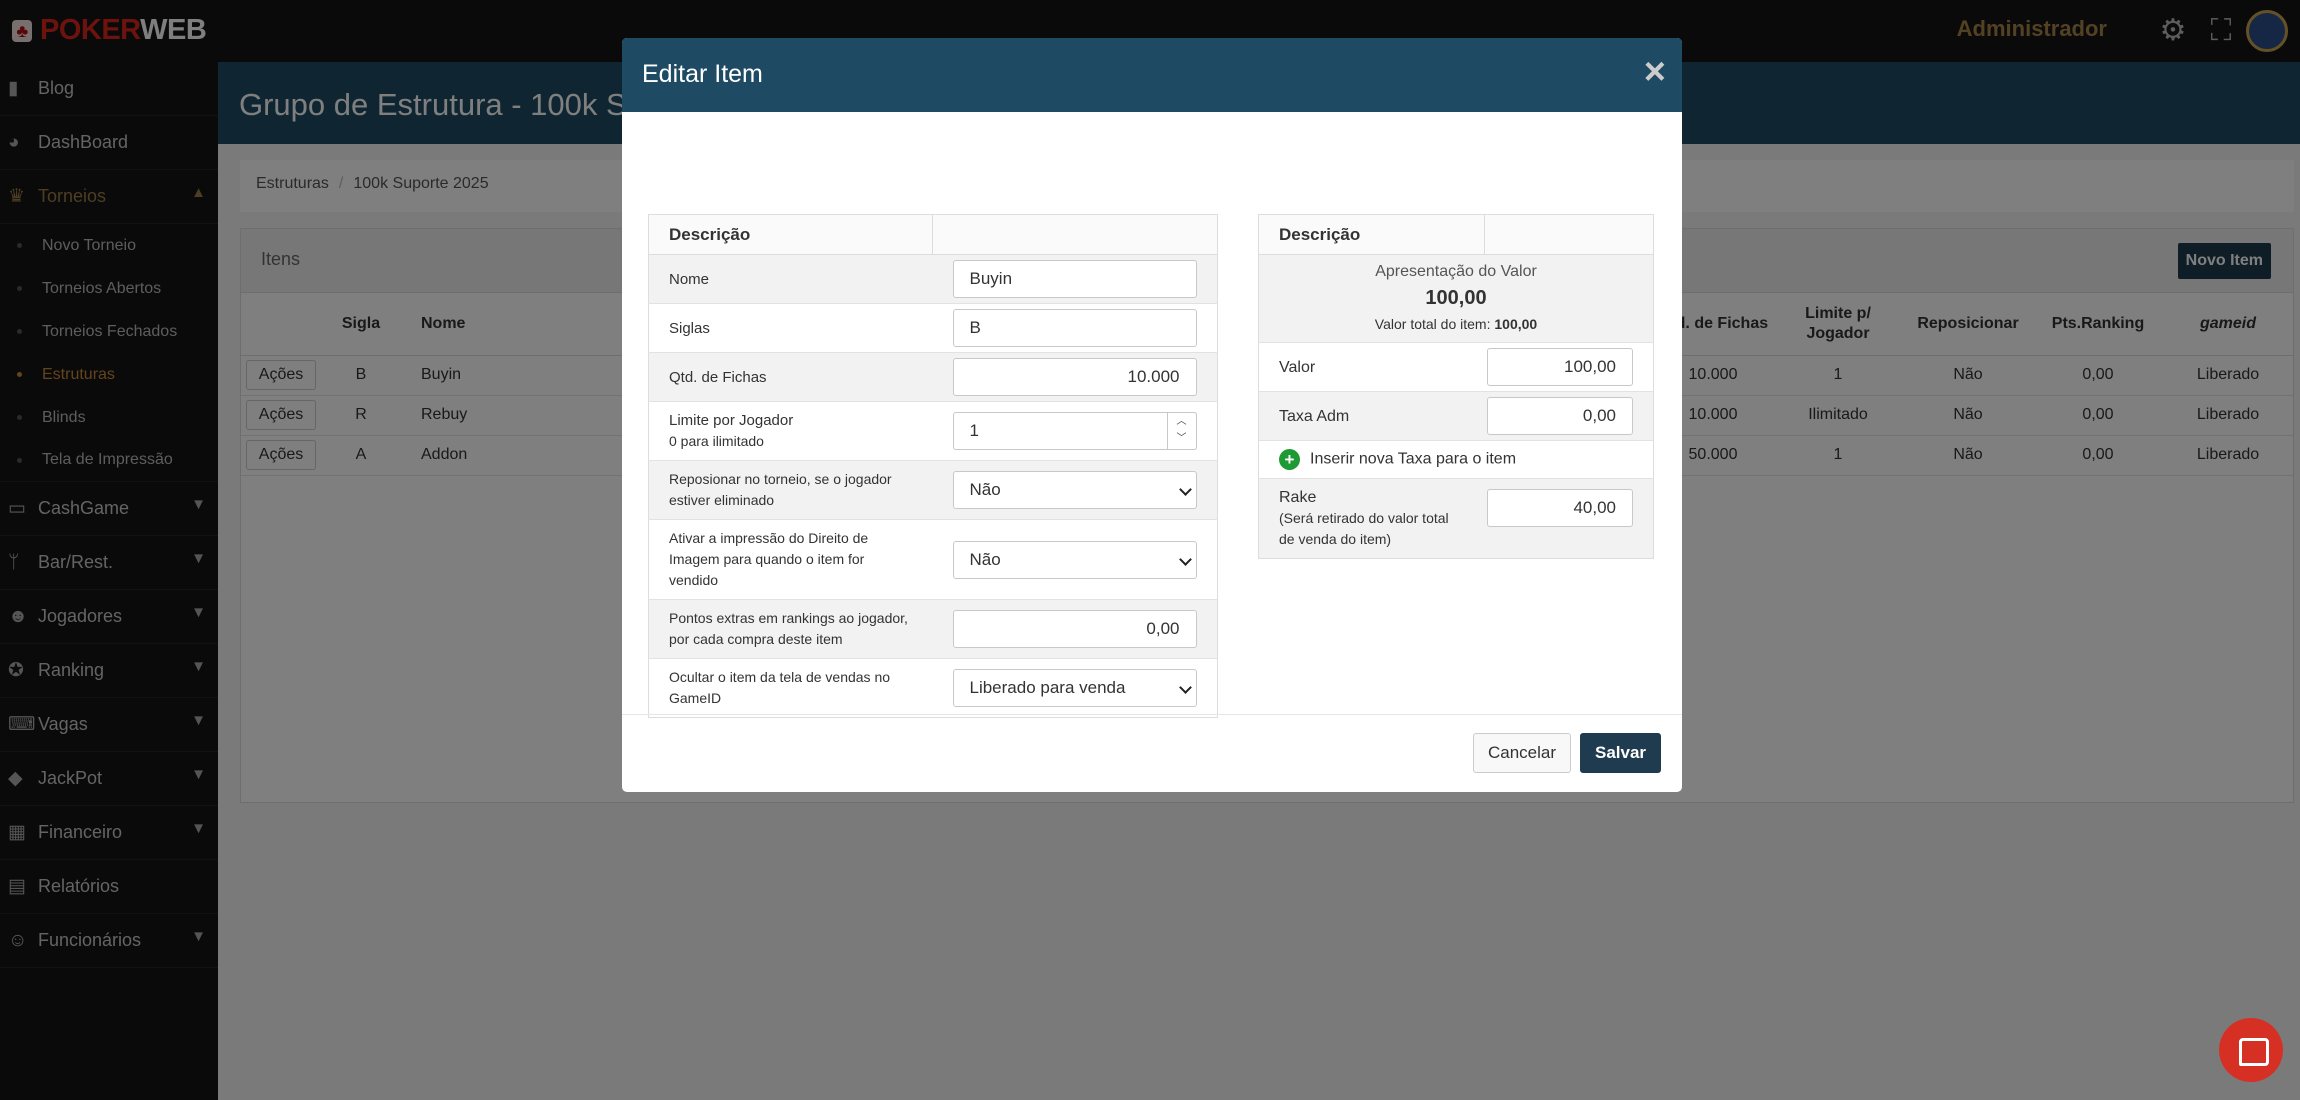 The width and height of the screenshot is (2300, 1100). Describe the element at coordinates (1413, 459) in the screenshot. I see `insert-tax-label: Inserir nova Taxa para o item` at that location.